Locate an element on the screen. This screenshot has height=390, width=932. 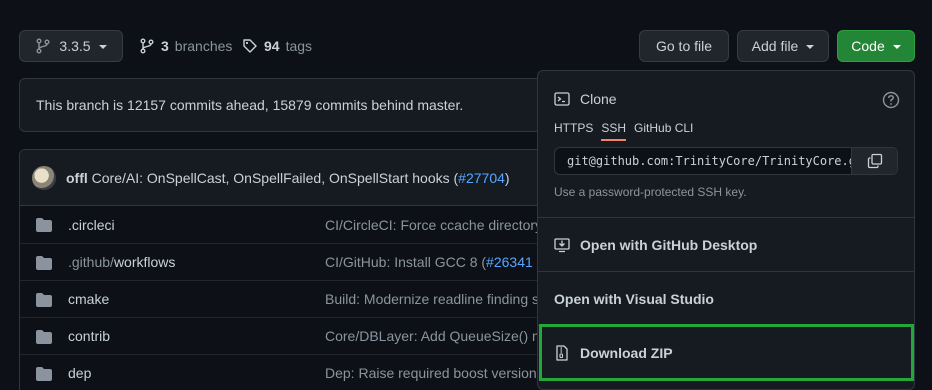
add-file-label: Add file is located at coordinates (775, 46).